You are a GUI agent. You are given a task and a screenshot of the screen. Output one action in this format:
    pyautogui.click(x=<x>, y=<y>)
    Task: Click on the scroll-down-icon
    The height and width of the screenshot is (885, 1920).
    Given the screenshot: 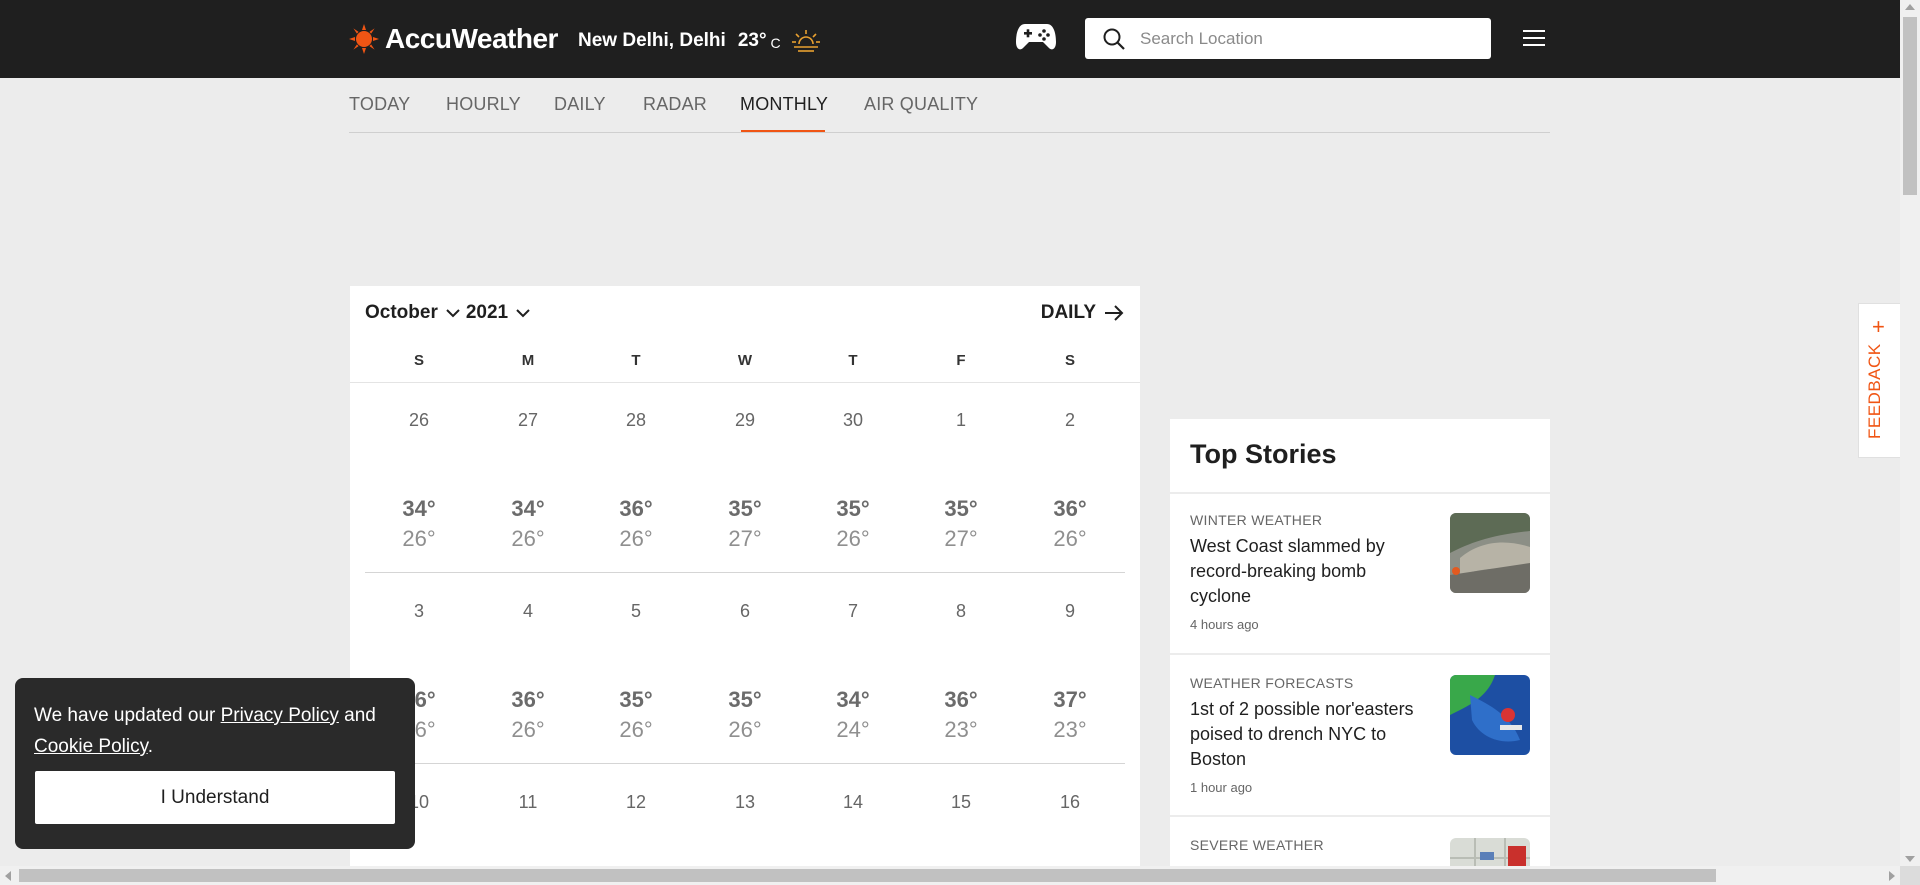 What is the action you would take?
    pyautogui.click(x=1910, y=859)
    